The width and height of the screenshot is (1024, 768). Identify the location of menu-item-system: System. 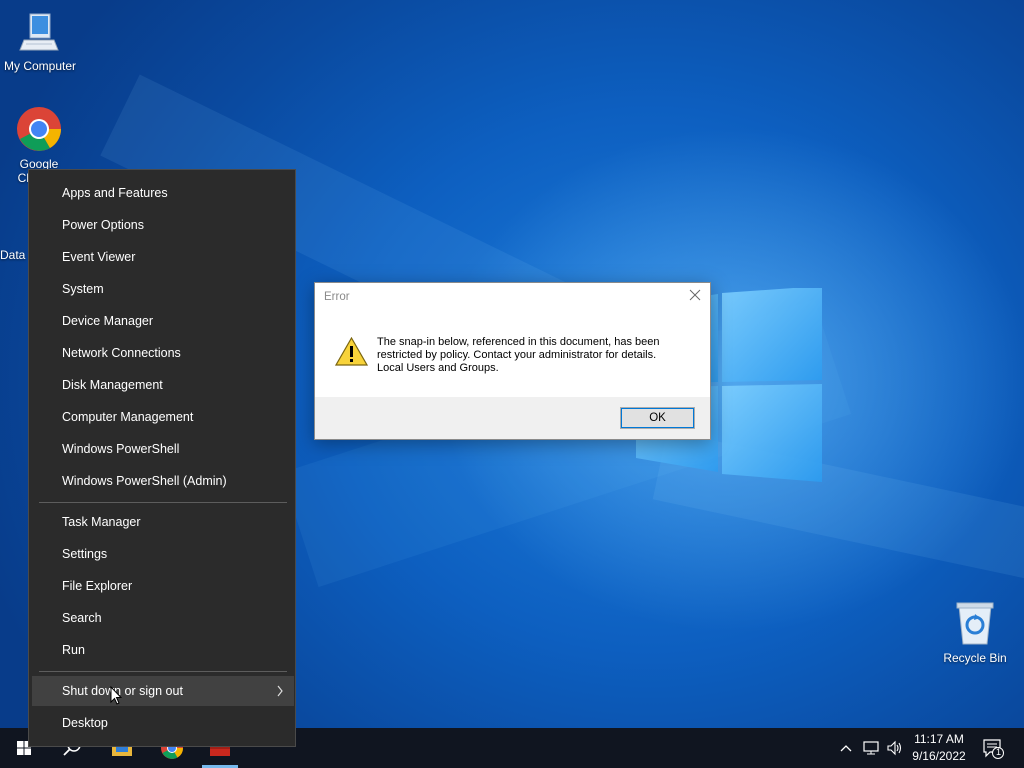
(162, 289).